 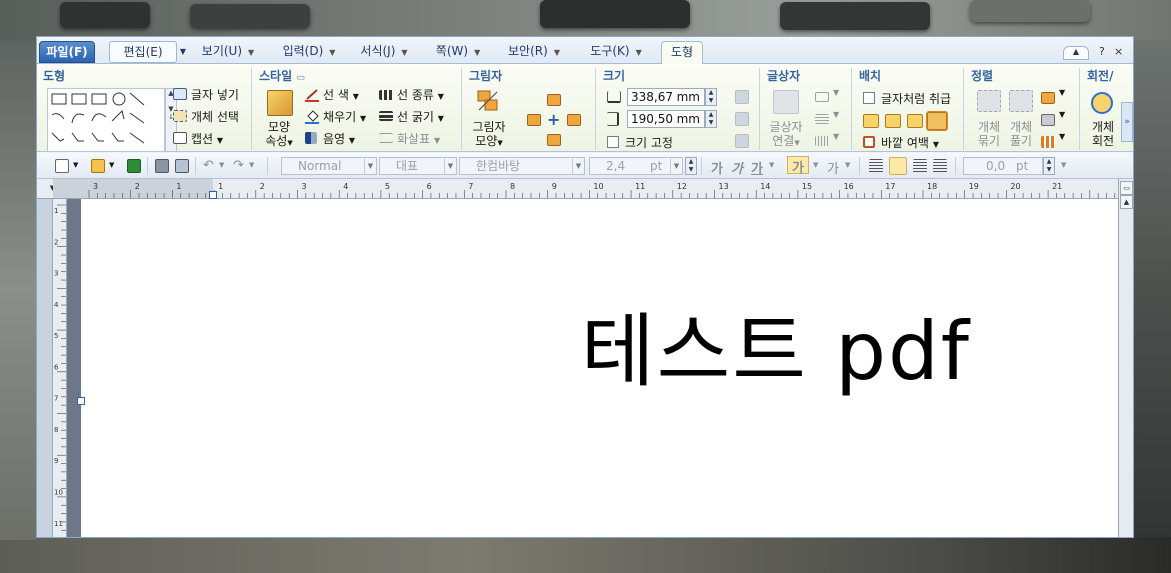 I want to click on document-text: 테스트 pdf, so click(x=776, y=345).